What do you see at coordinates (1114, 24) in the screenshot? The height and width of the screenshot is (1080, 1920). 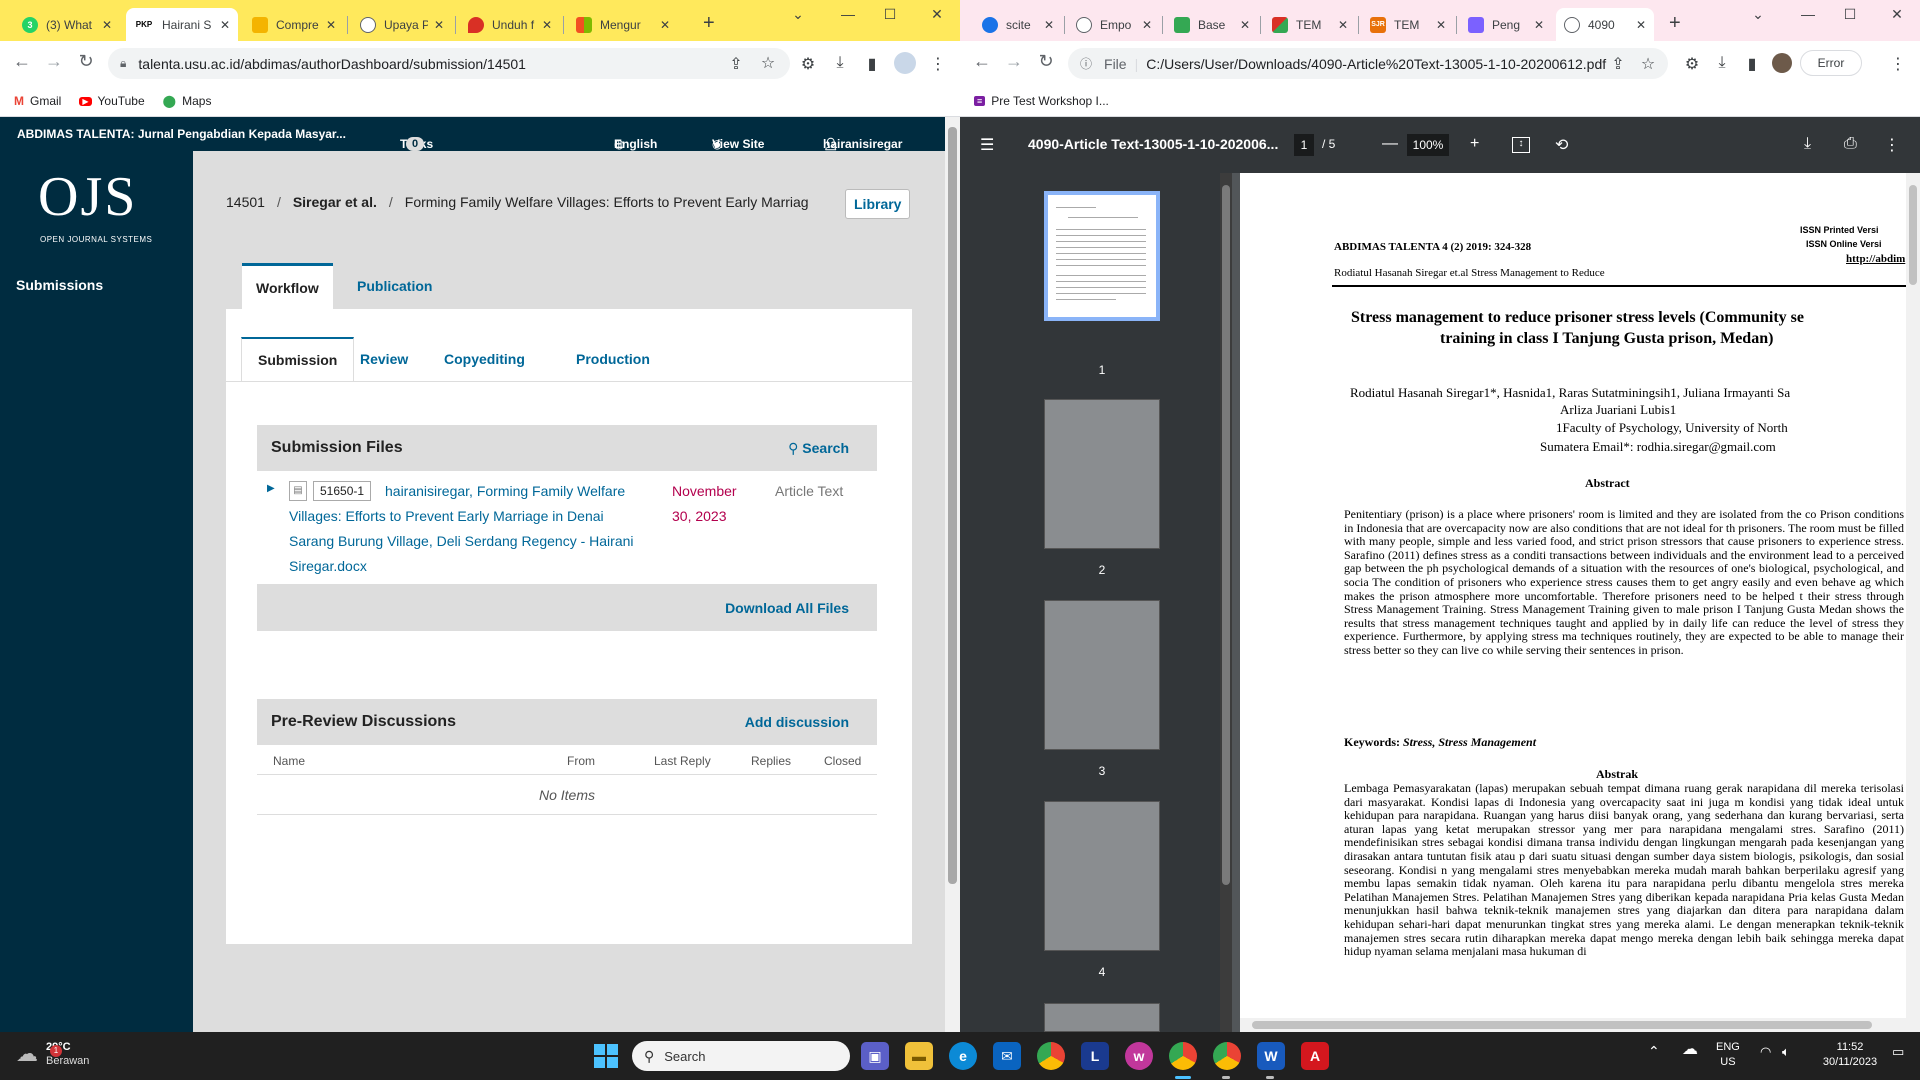 I see `tab-empo: Empo ✕` at bounding box center [1114, 24].